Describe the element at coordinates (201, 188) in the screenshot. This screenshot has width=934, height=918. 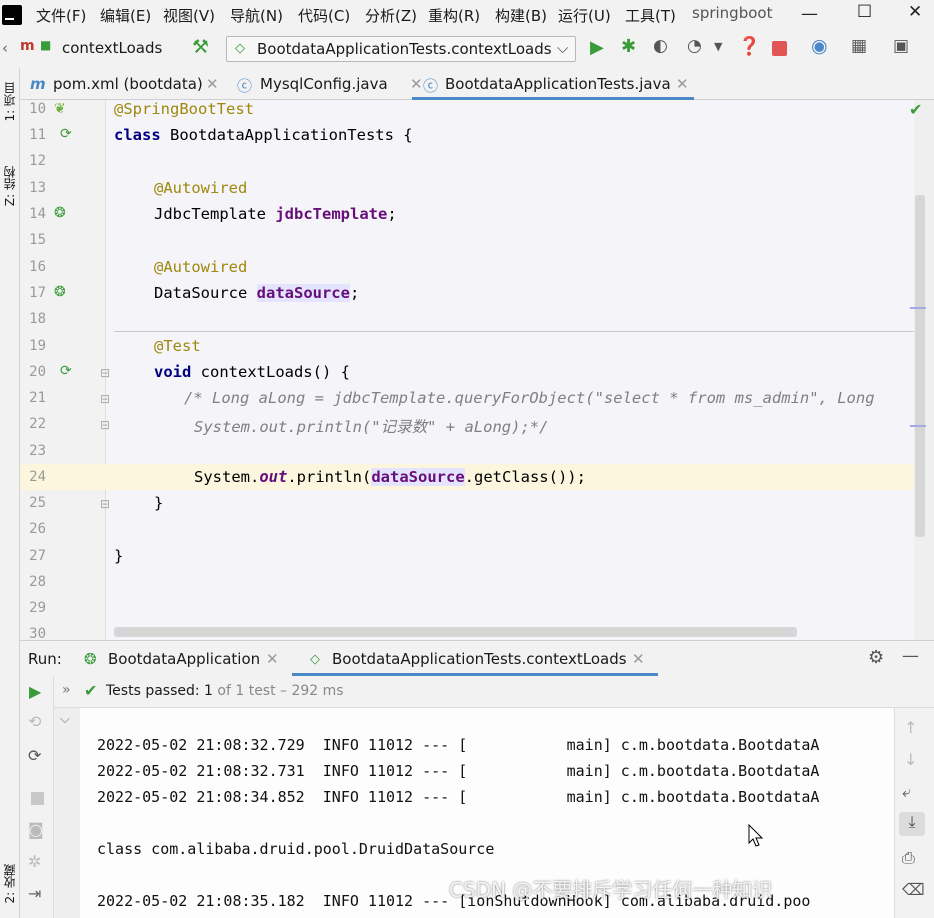
I see `code-line-13: @Autowired` at that location.